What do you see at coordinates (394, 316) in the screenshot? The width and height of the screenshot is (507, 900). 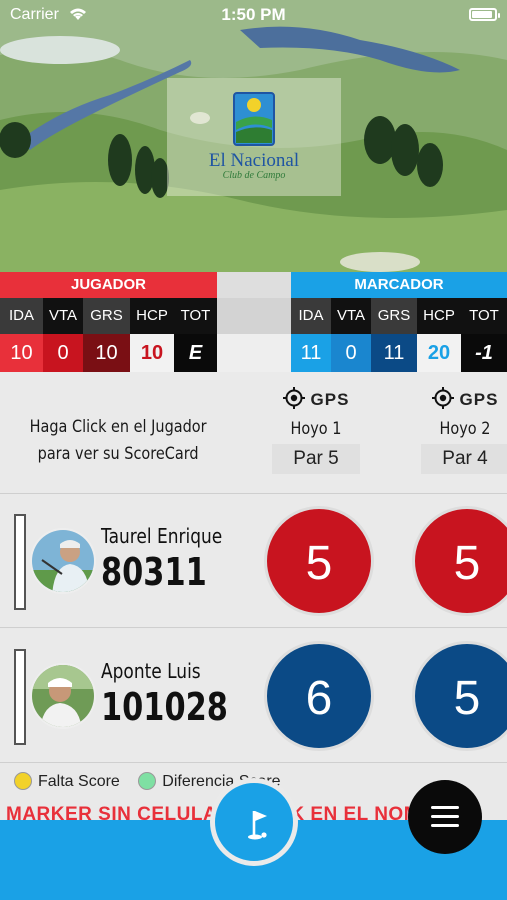 I see `marcador-label-grs: GRS` at bounding box center [394, 316].